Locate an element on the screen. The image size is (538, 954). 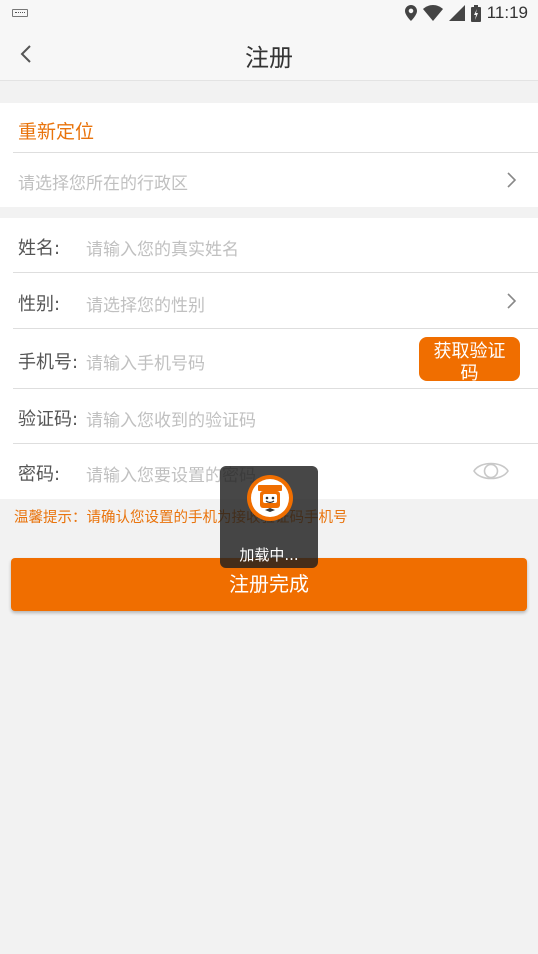
region-select: 请选择您所在的行政区 is located at coordinates (275, 180).